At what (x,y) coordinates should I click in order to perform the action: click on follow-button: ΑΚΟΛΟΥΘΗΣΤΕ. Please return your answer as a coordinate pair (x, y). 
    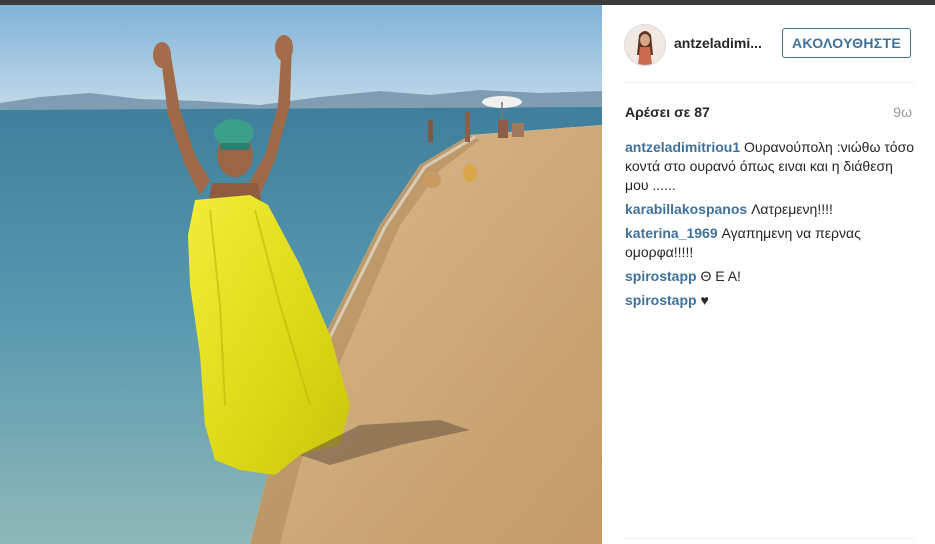
    Looking at the image, I should click on (846, 43).